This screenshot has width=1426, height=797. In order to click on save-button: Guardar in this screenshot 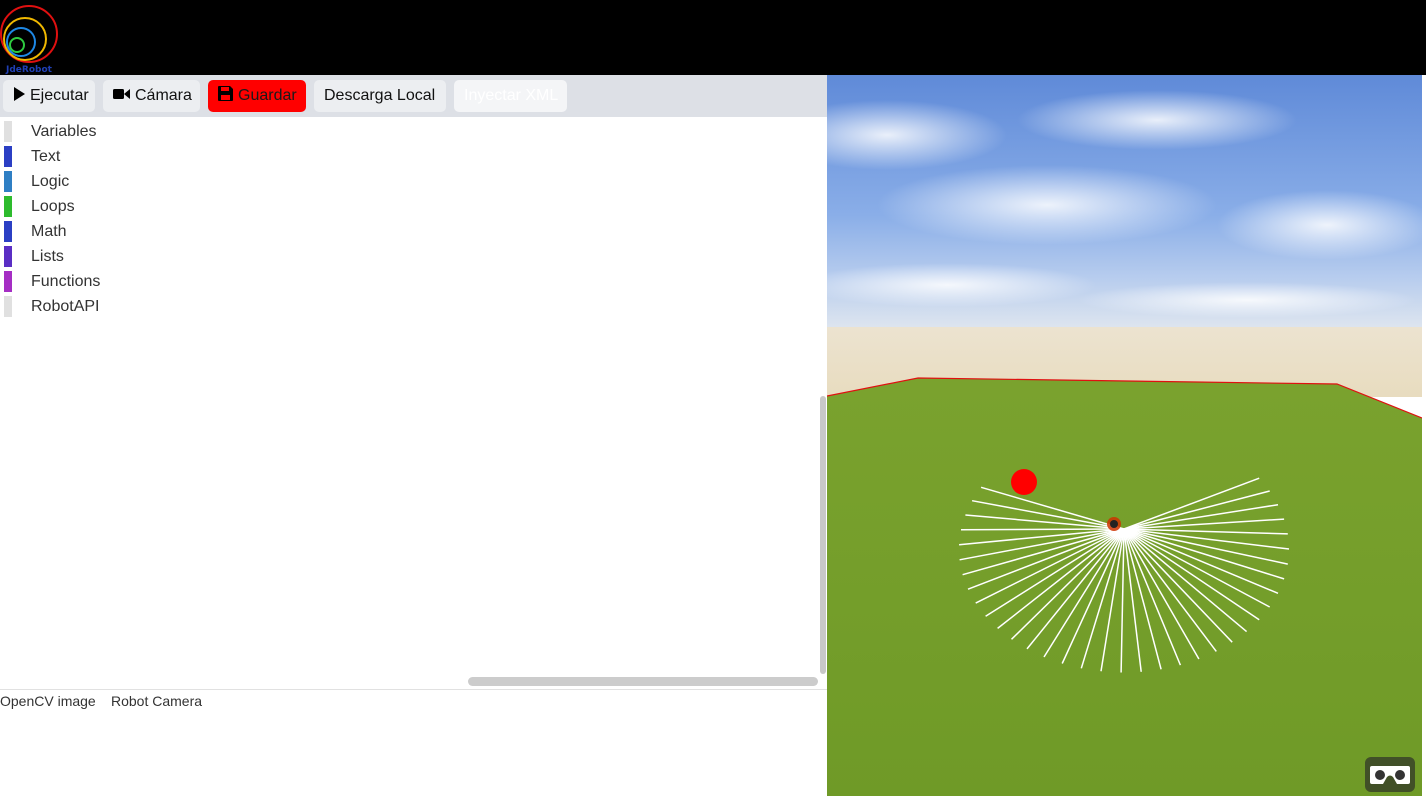, I will do `click(257, 96)`.